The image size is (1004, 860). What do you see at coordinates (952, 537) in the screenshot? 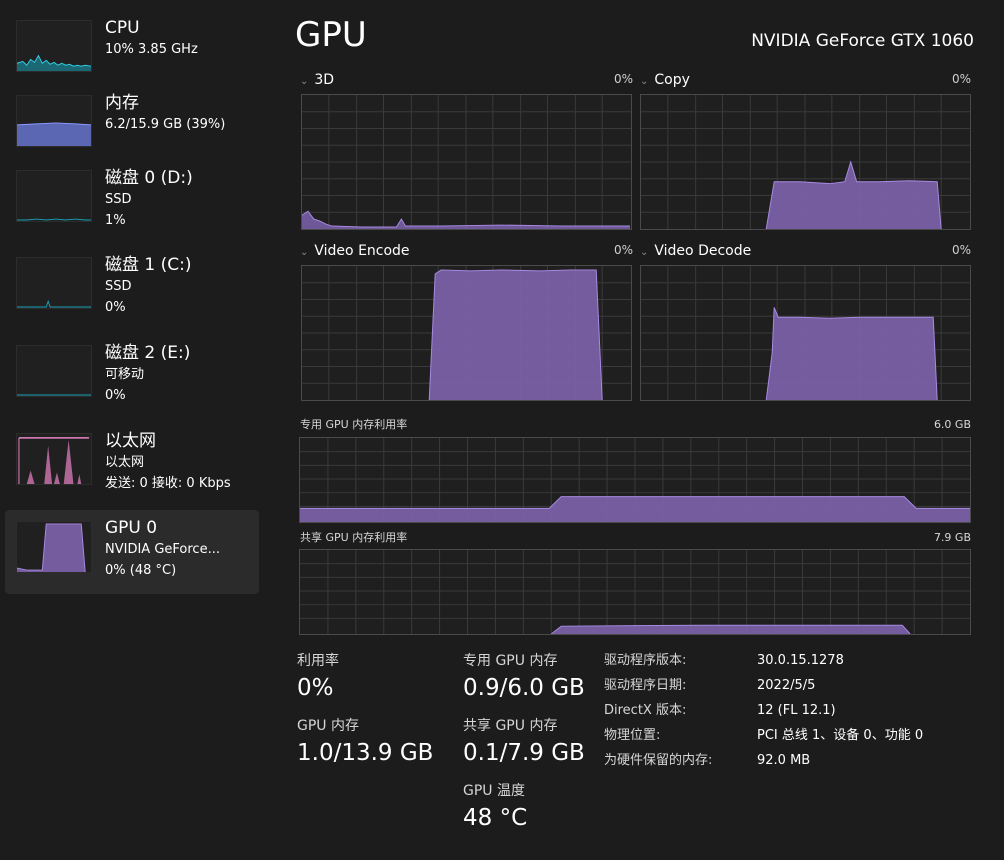
I see `shared-memory-max: 7.9 GB` at bounding box center [952, 537].